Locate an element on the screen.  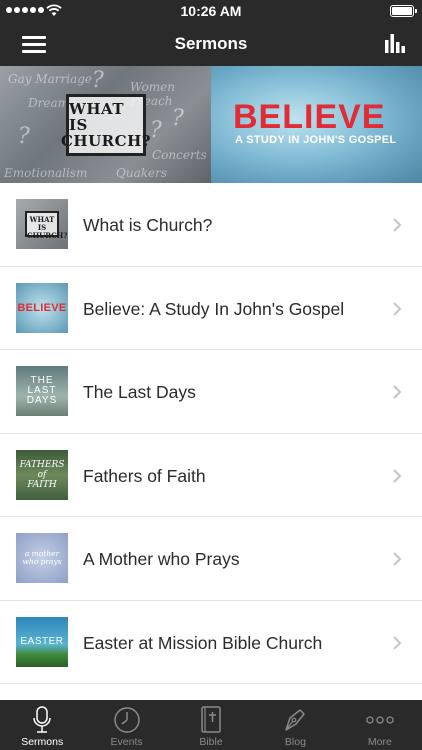
banner-scribble: Quakers is located at coordinates (141, 173).